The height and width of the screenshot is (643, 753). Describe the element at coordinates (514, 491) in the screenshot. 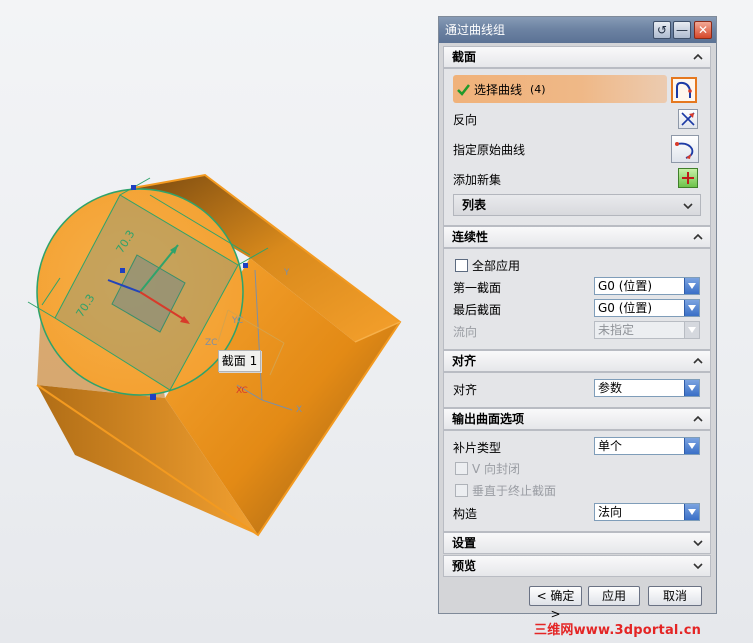

I see `normal-to-end-label: 垂直于终止截面` at that location.